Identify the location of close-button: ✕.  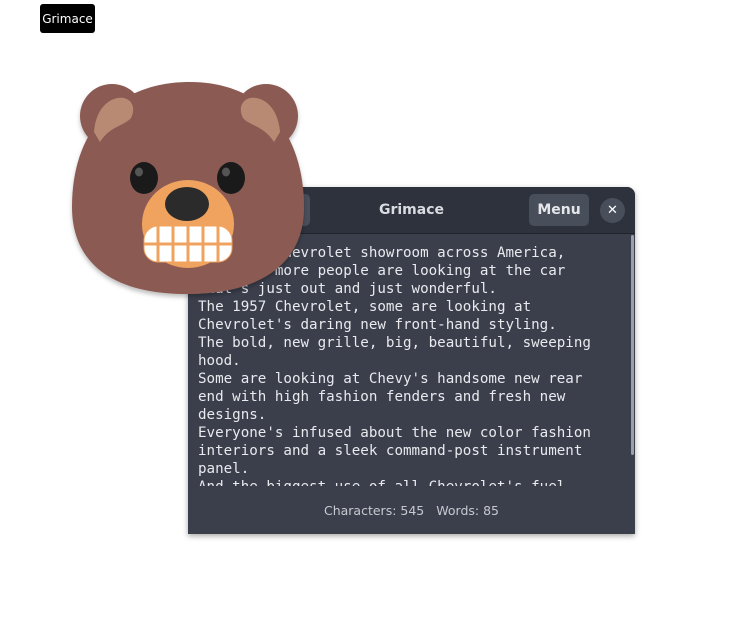
(612, 210).